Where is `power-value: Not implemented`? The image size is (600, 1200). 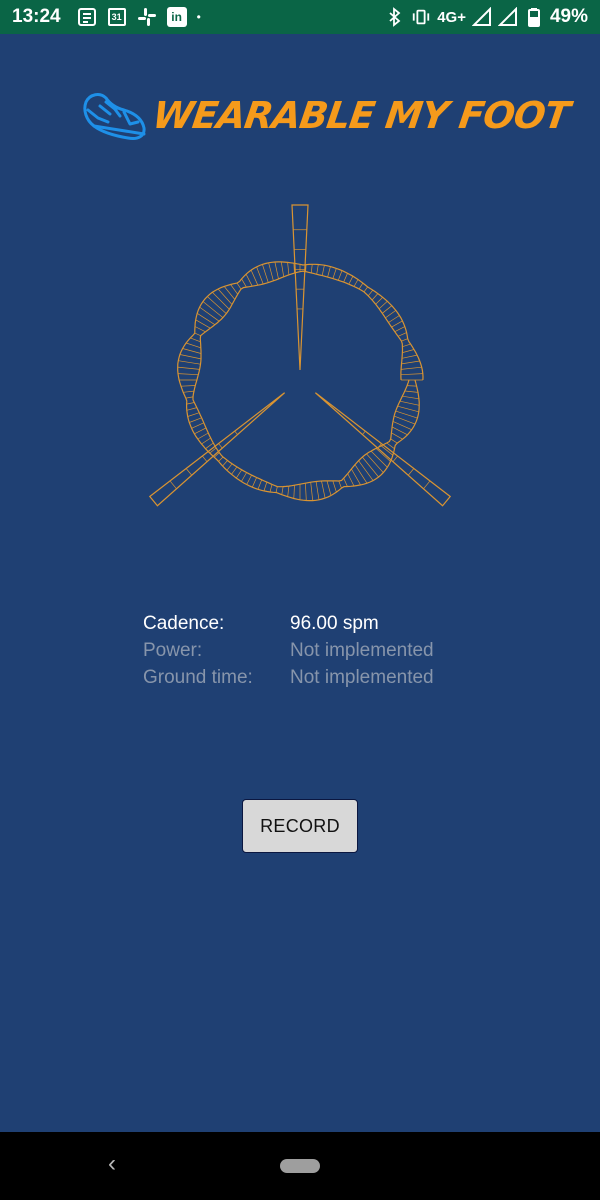
power-value: Not implemented is located at coordinates (362, 650).